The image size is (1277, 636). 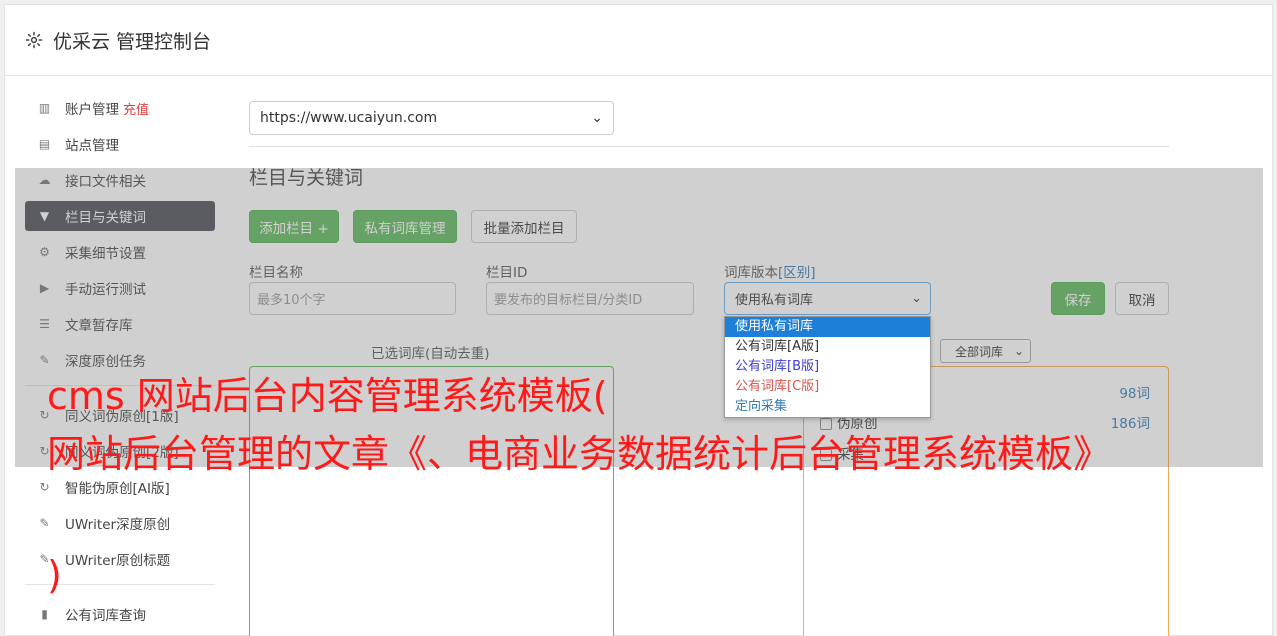 What do you see at coordinates (92, 110) in the screenshot?
I see `sidebar-item-label: 账户管理` at bounding box center [92, 110].